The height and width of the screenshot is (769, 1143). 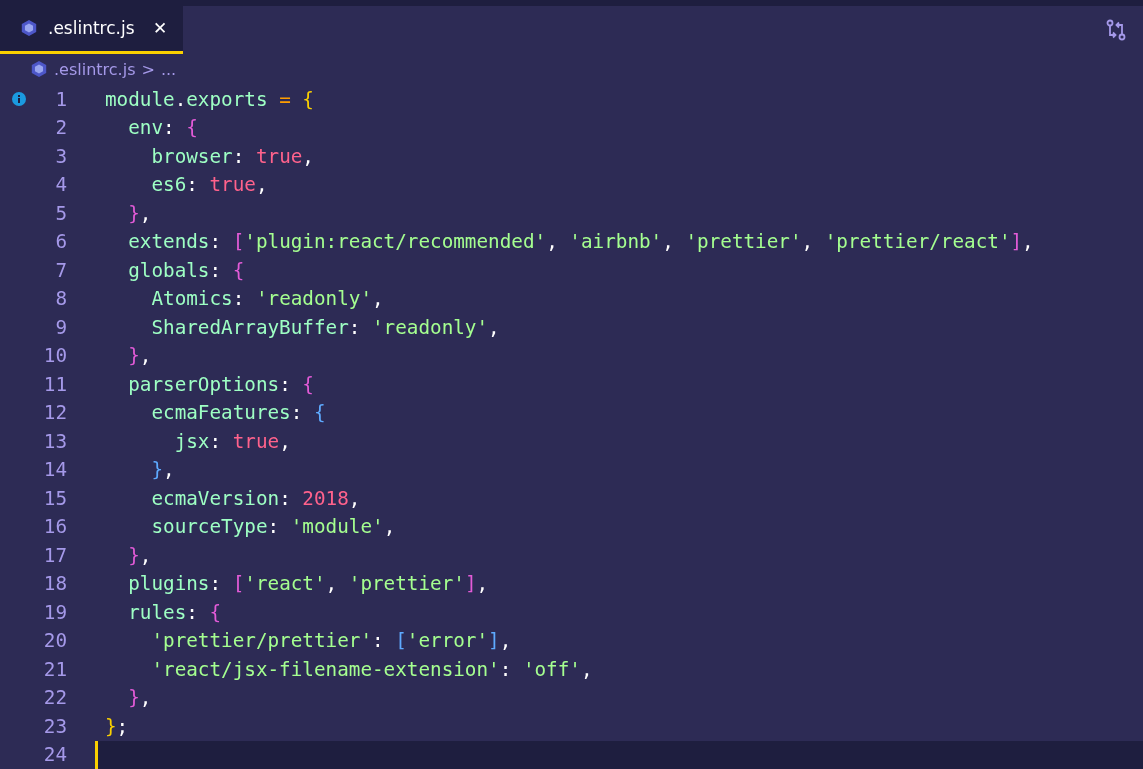 I want to click on tab-title: .eslintrc.js, so click(x=91, y=28).